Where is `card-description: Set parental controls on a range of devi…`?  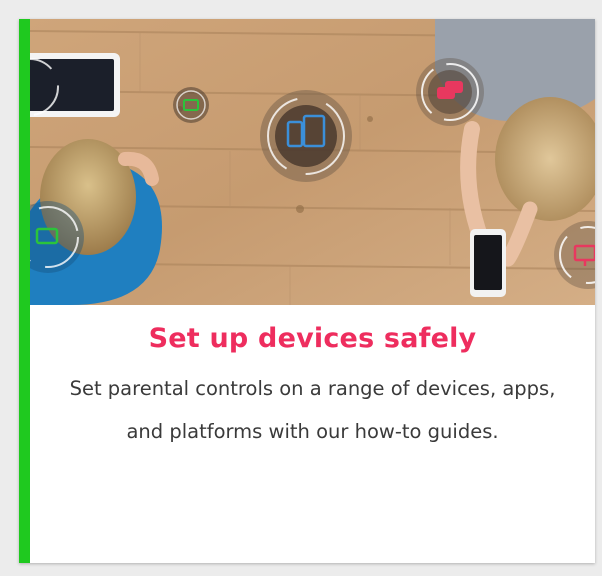 card-description: Set parental controls on a range of devi… is located at coordinates (312, 410).